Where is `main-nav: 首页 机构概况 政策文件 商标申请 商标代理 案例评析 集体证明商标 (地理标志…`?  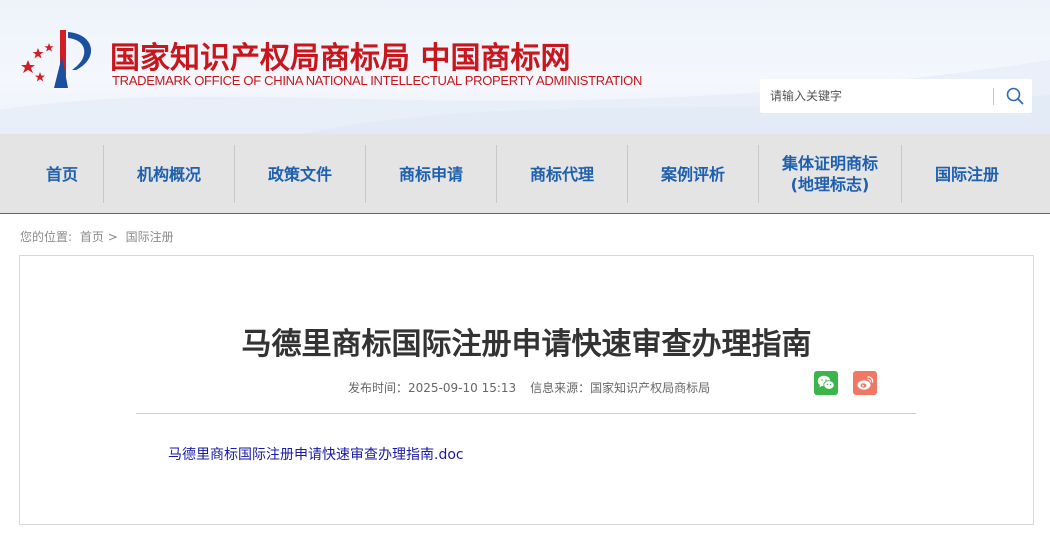
main-nav: 首页 机构概况 政策文件 商标申请 商标代理 案例评析 集体证明商标 (地理标志… is located at coordinates (525, 174).